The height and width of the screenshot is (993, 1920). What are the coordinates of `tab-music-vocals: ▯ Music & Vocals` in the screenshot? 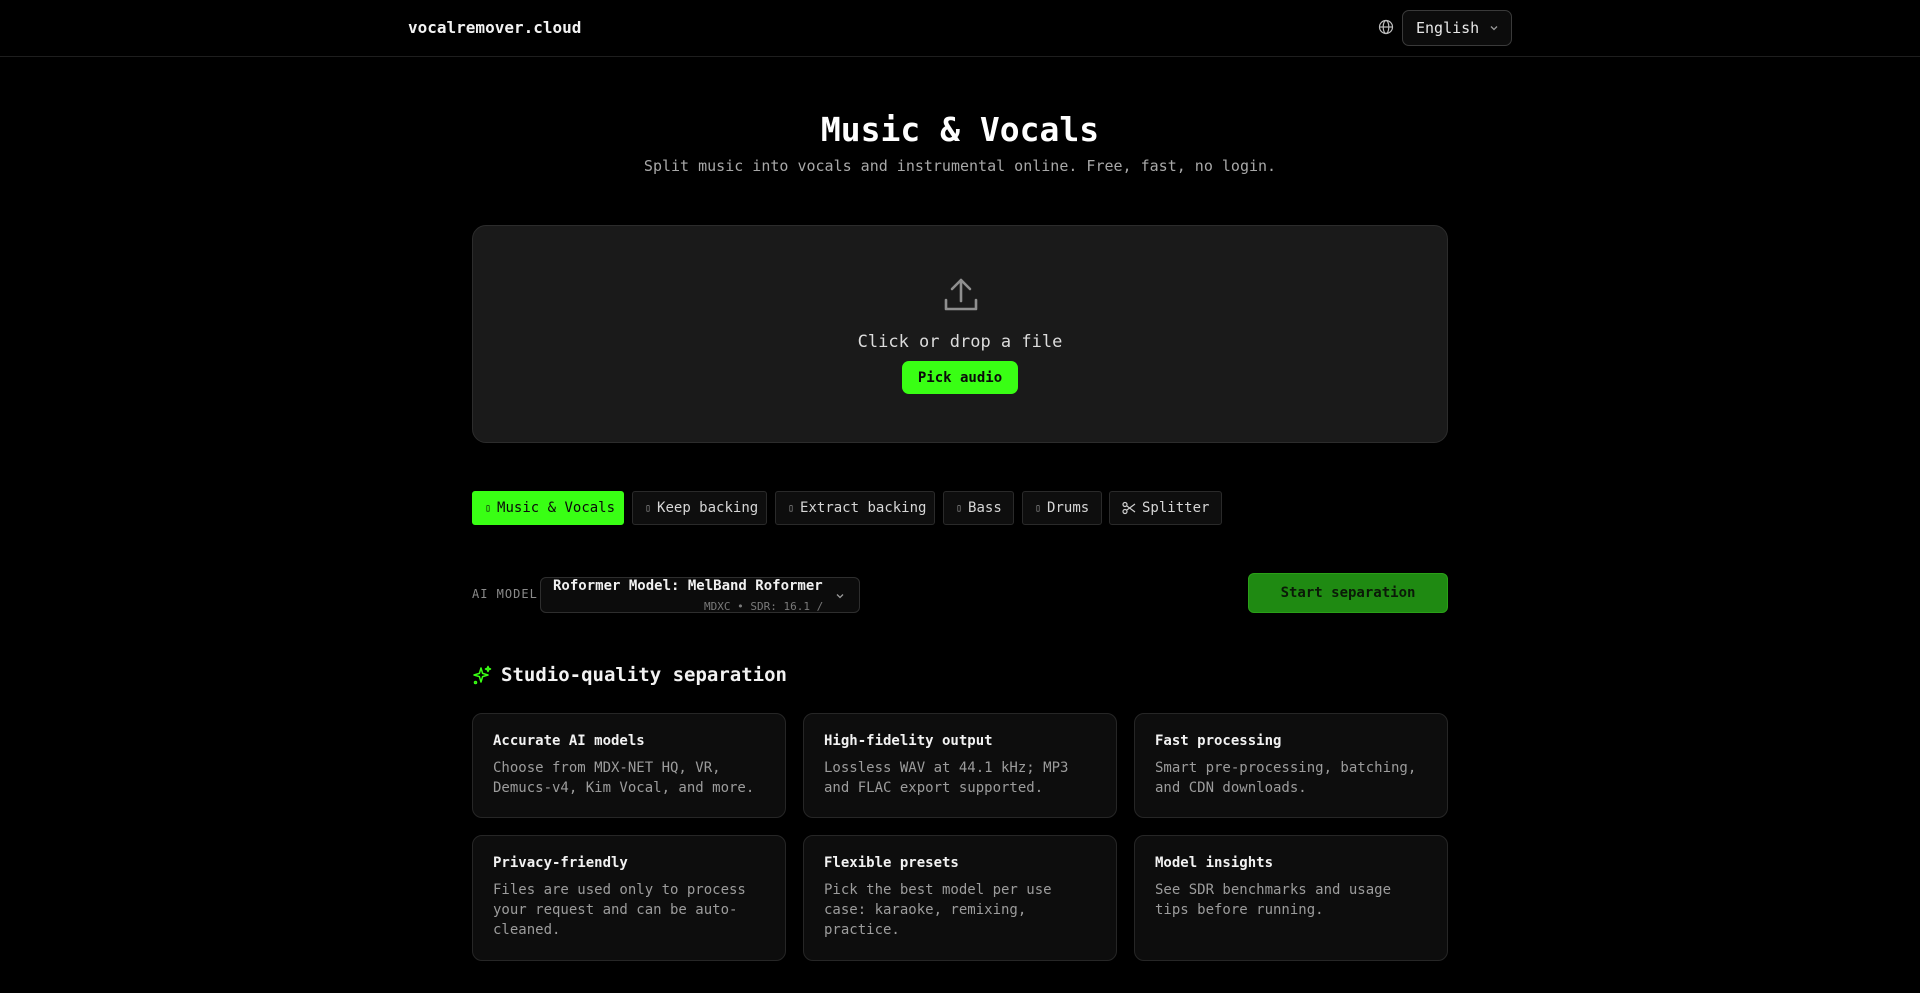 It's located at (548, 508).